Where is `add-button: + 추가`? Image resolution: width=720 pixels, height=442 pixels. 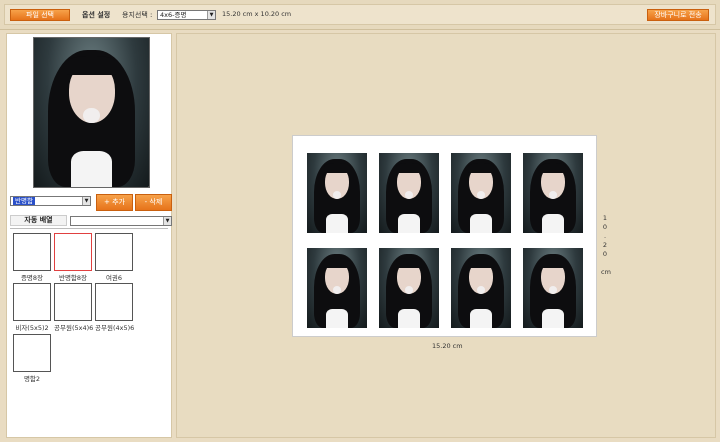
add-button: + 추가 is located at coordinates (114, 202).